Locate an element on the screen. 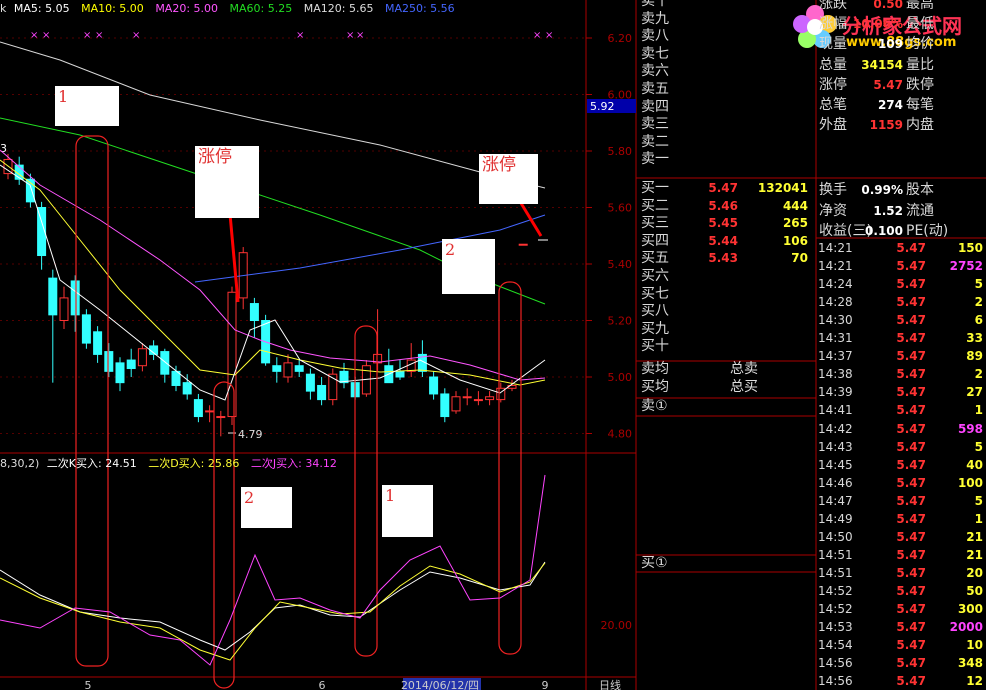  indicator-tick: 20.00 is located at coordinates (617, 625).